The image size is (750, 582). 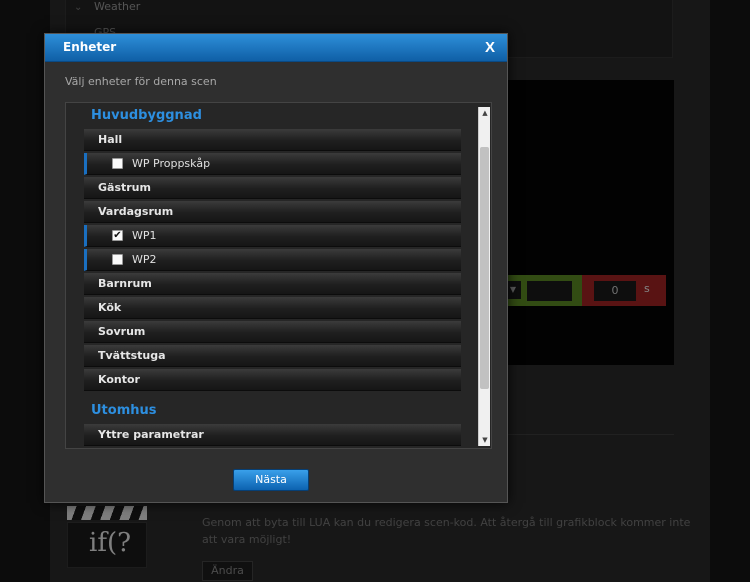 What do you see at coordinates (272, 308) in the screenshot?
I see `room-row: Kök` at bounding box center [272, 308].